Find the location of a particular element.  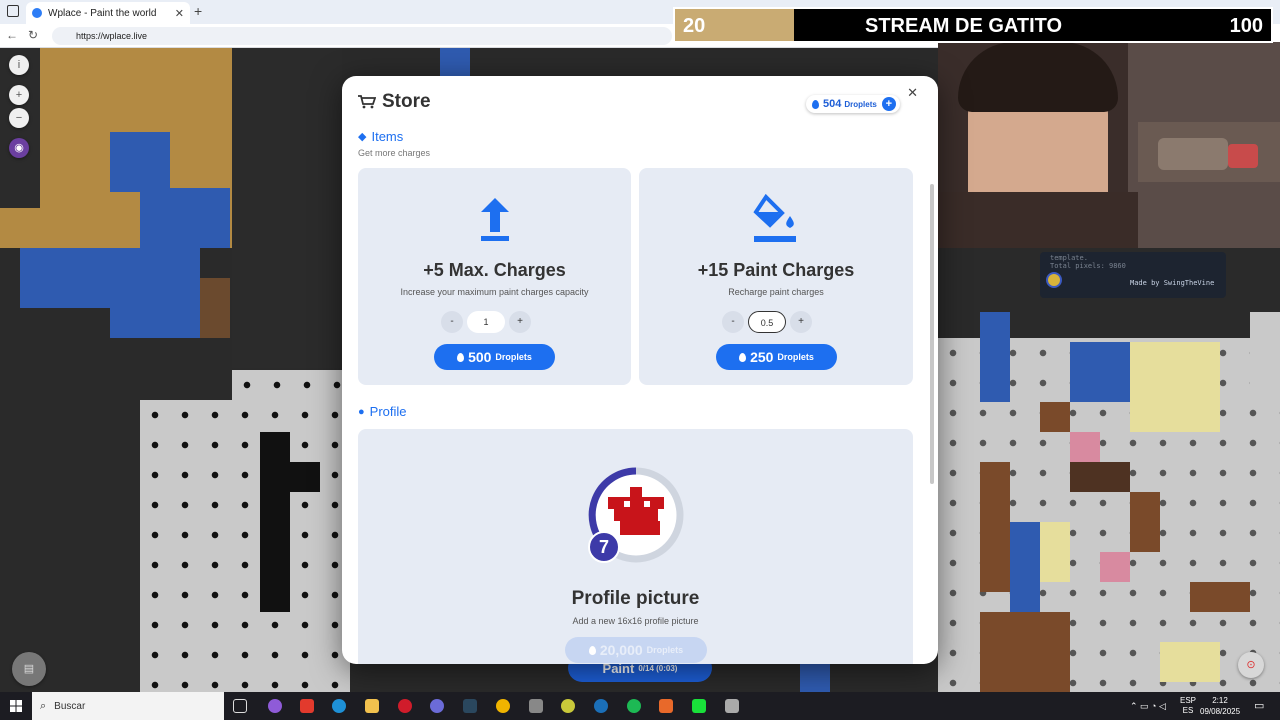

notification-icon: ▭ is located at coordinates (1259, 705).